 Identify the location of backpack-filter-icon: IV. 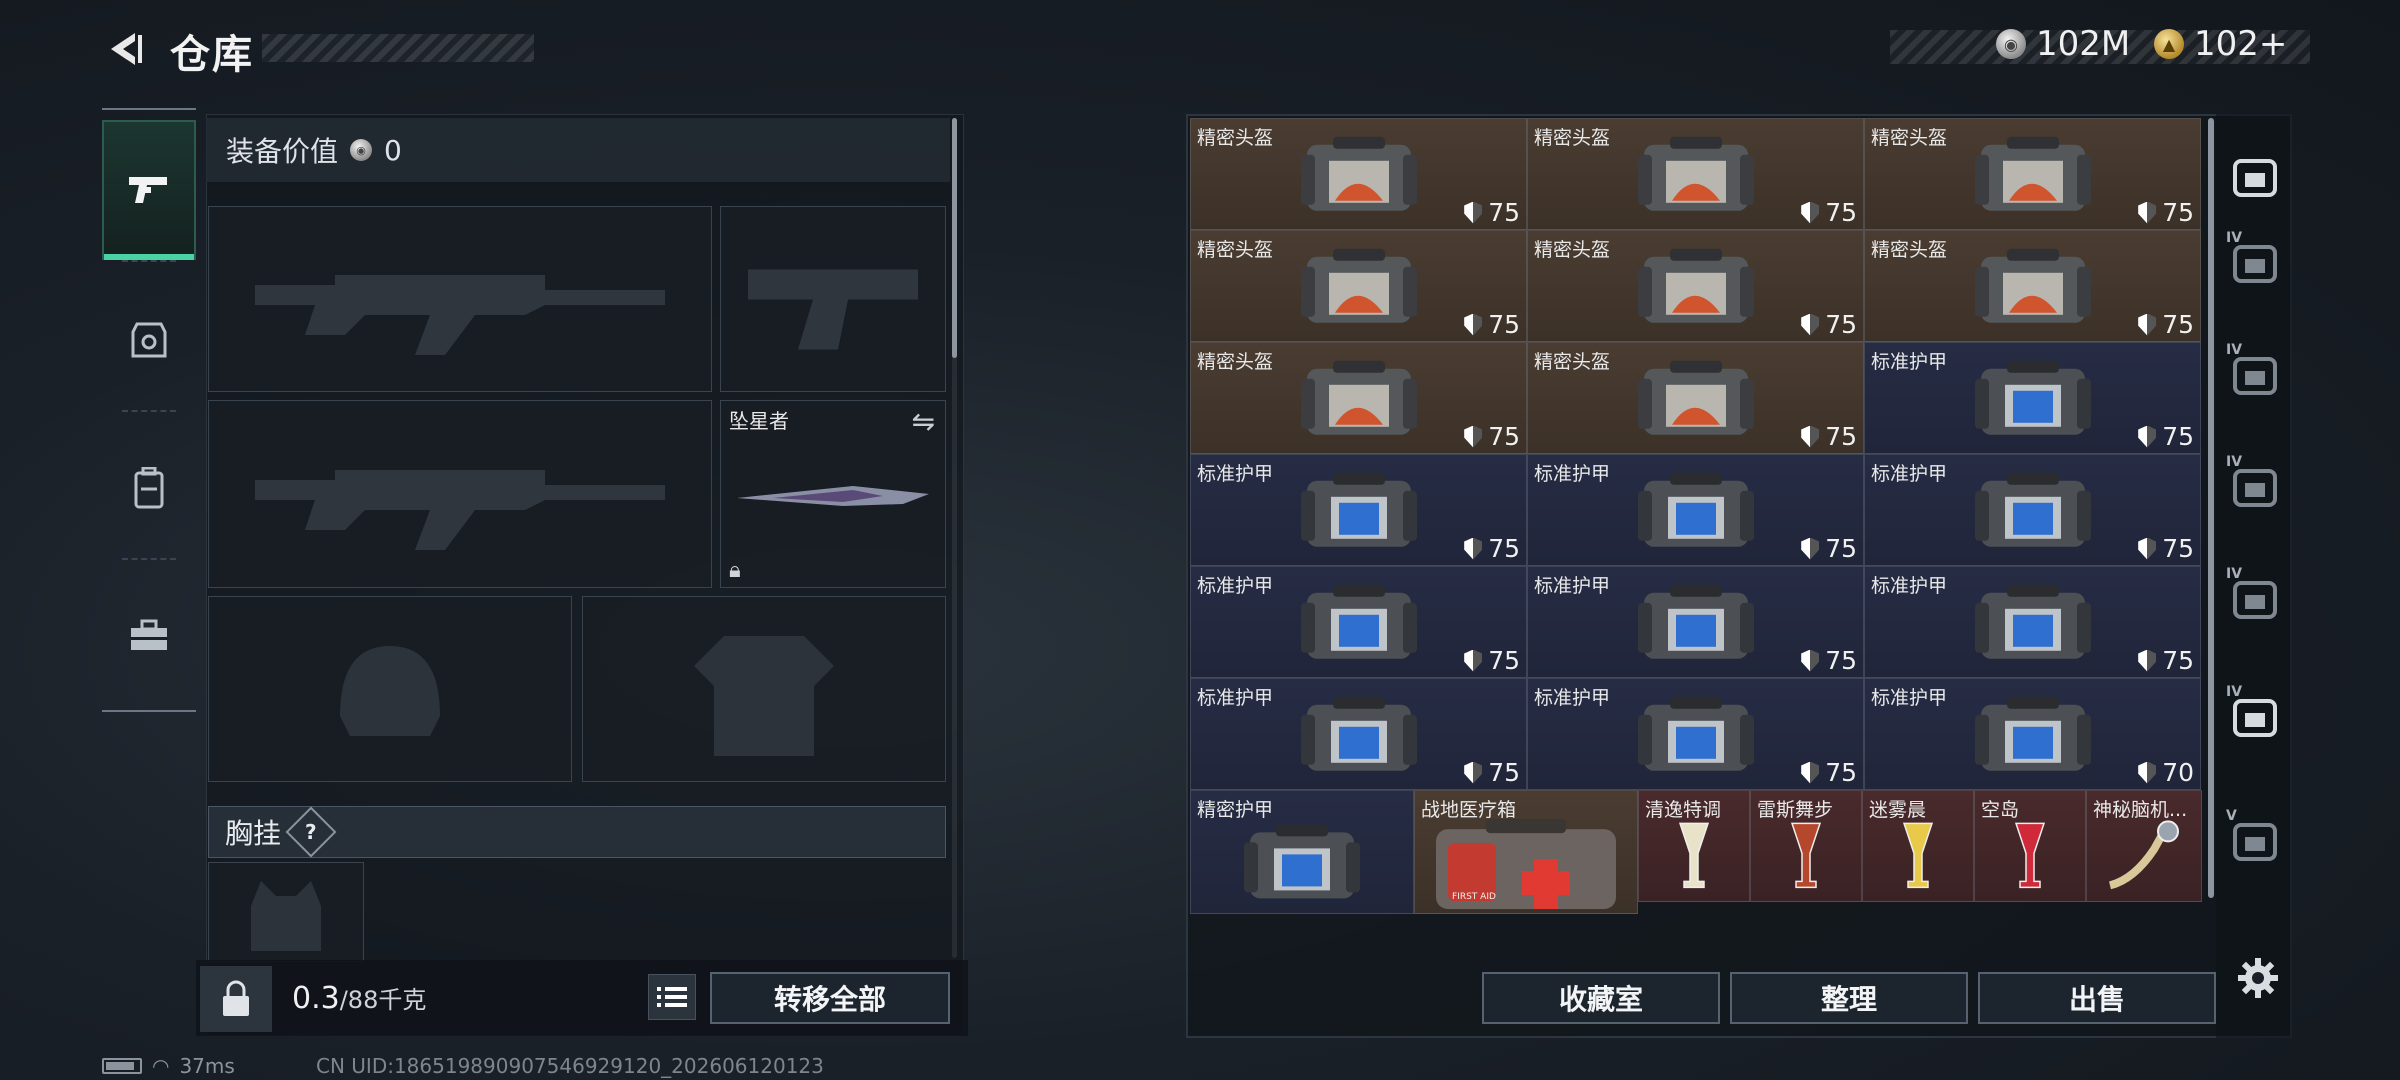
(2255, 486).